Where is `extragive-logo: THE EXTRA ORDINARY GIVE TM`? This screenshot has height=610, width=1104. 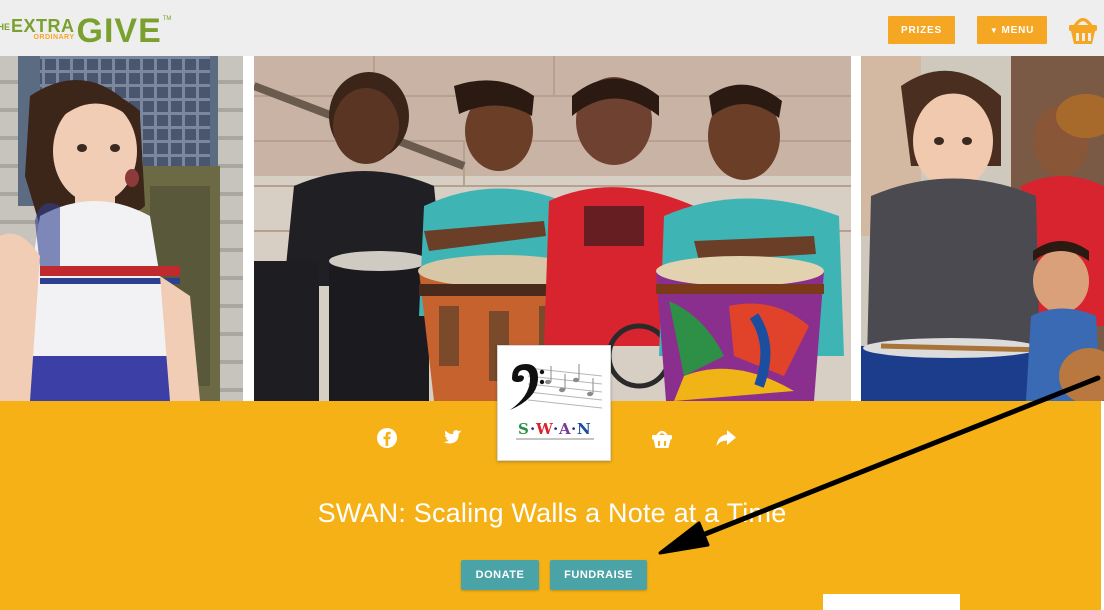 extragive-logo: THE EXTRA ORDINARY GIVE TM is located at coordinates (86, 30).